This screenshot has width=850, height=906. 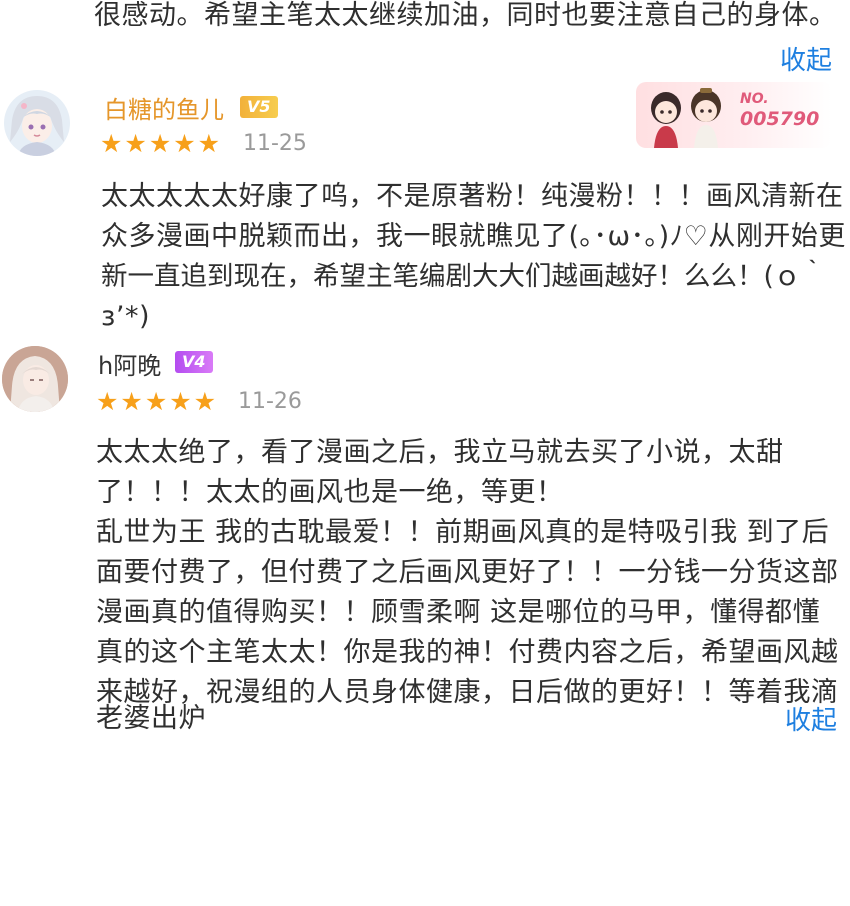 I want to click on username: h阿晚, so click(x=129, y=363).